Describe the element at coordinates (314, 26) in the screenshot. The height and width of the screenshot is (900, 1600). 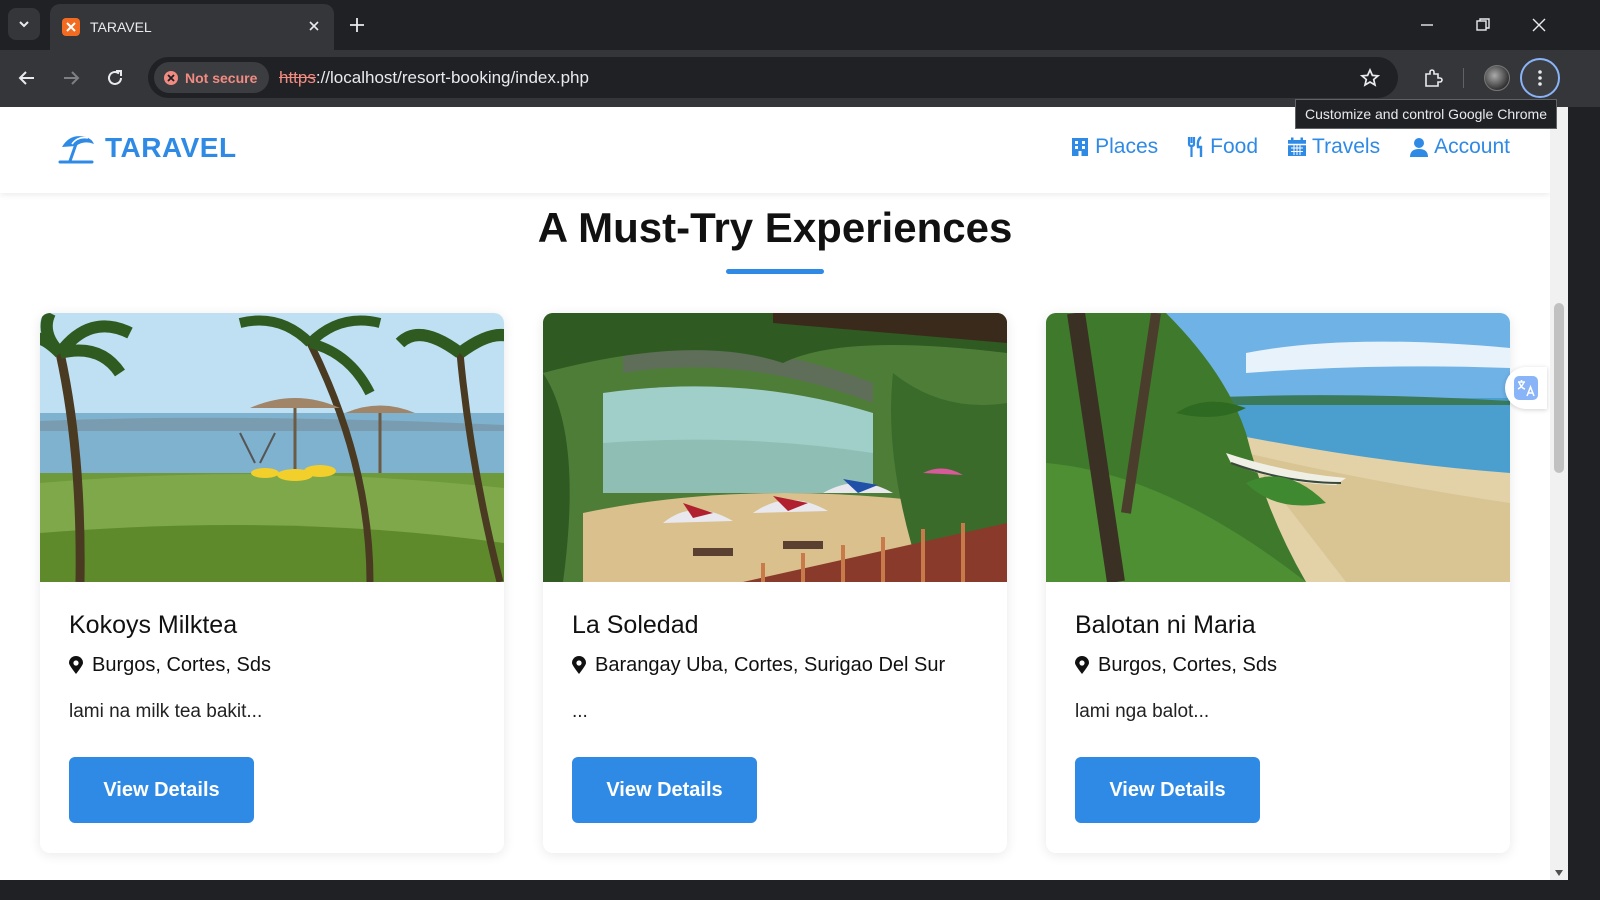
I see `tab-close-icon` at that location.